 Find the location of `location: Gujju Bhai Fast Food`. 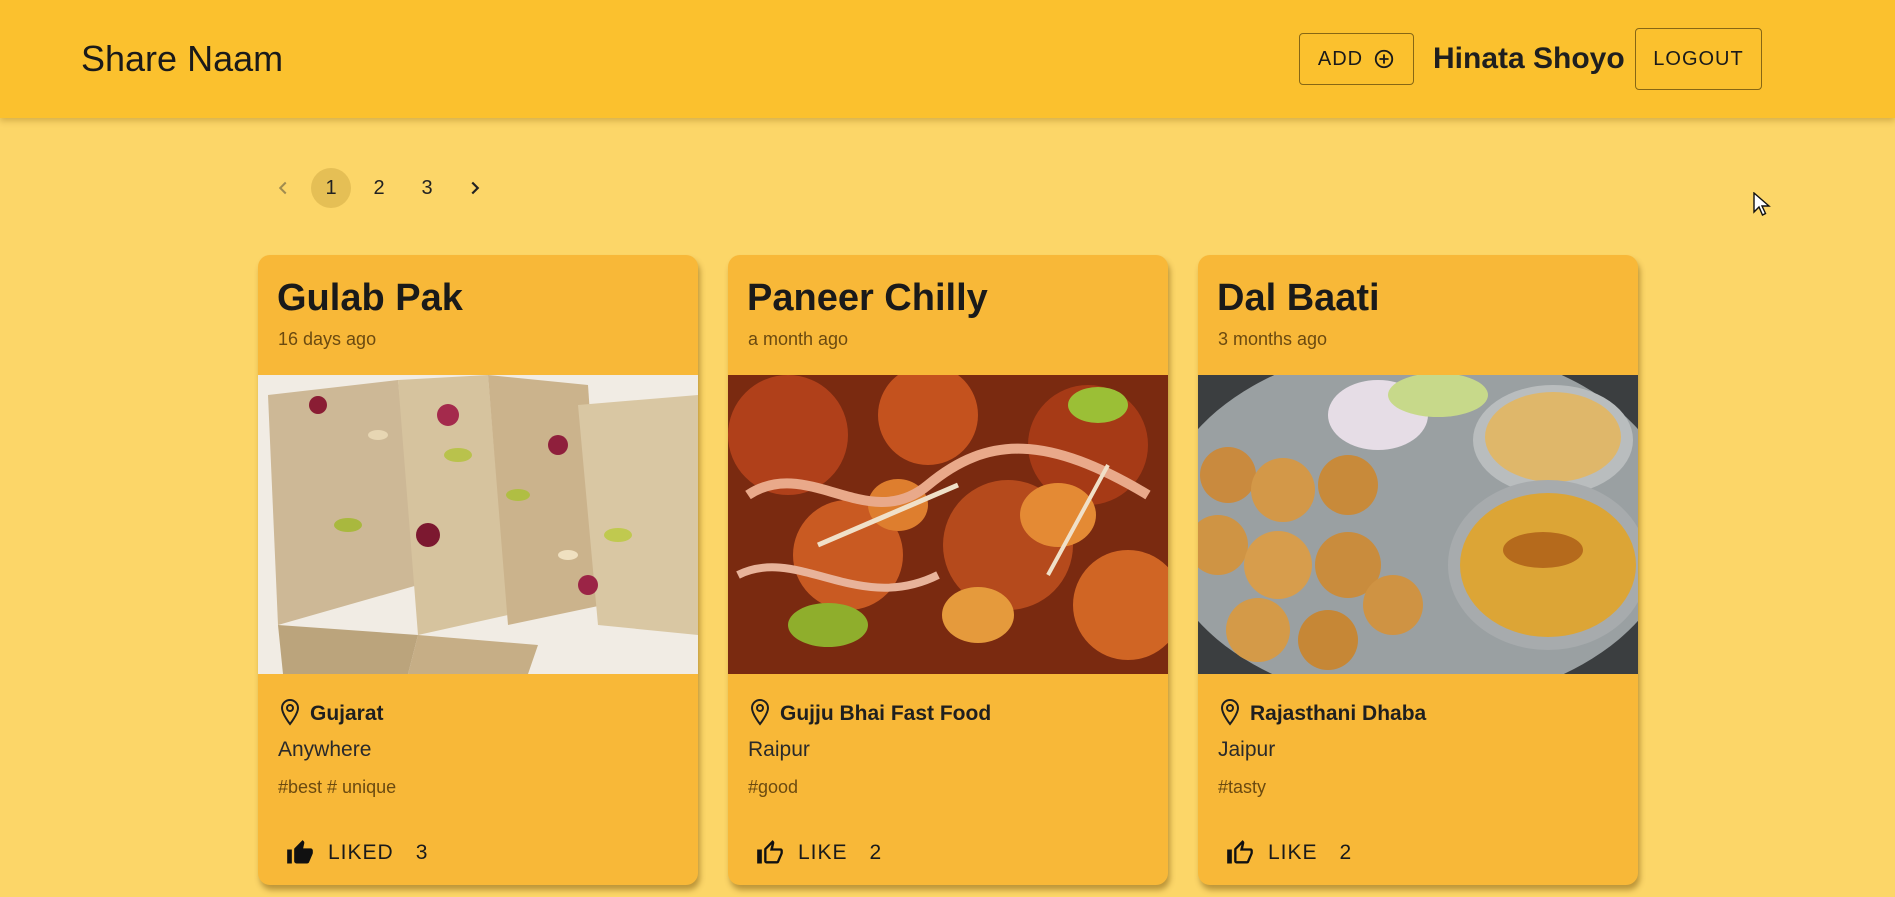

location: Gujju Bhai Fast Food is located at coordinates (869, 712).